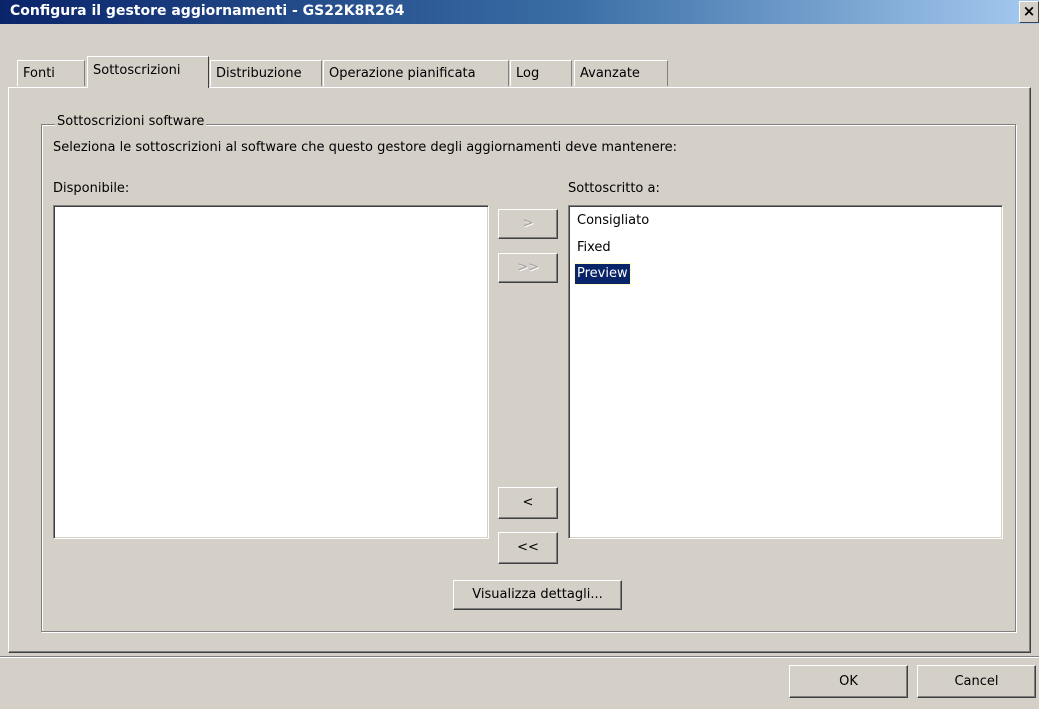 This screenshot has width=1039, height=709. I want to click on add-button: >, so click(528, 224).